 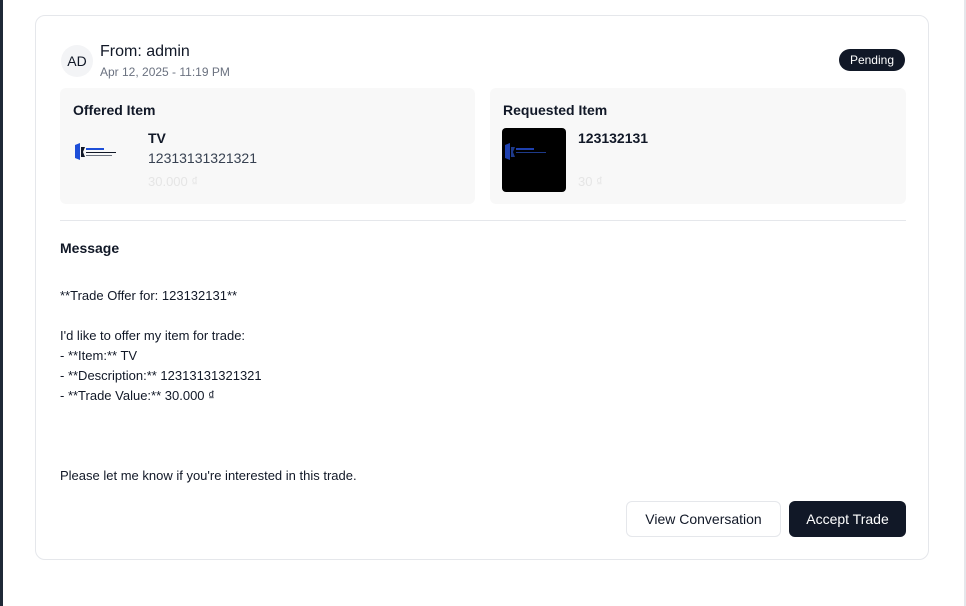 I want to click on requested-item-title: Requested Item, so click(x=555, y=110).